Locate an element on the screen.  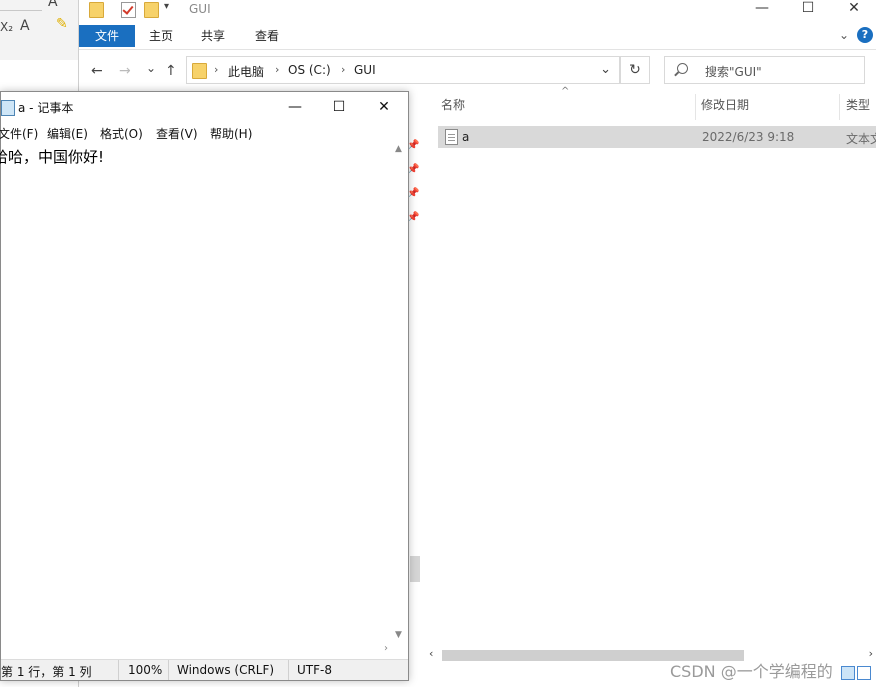
file-row: a 2022/6/23 9:18 文本文档 is located at coordinates (657, 137).